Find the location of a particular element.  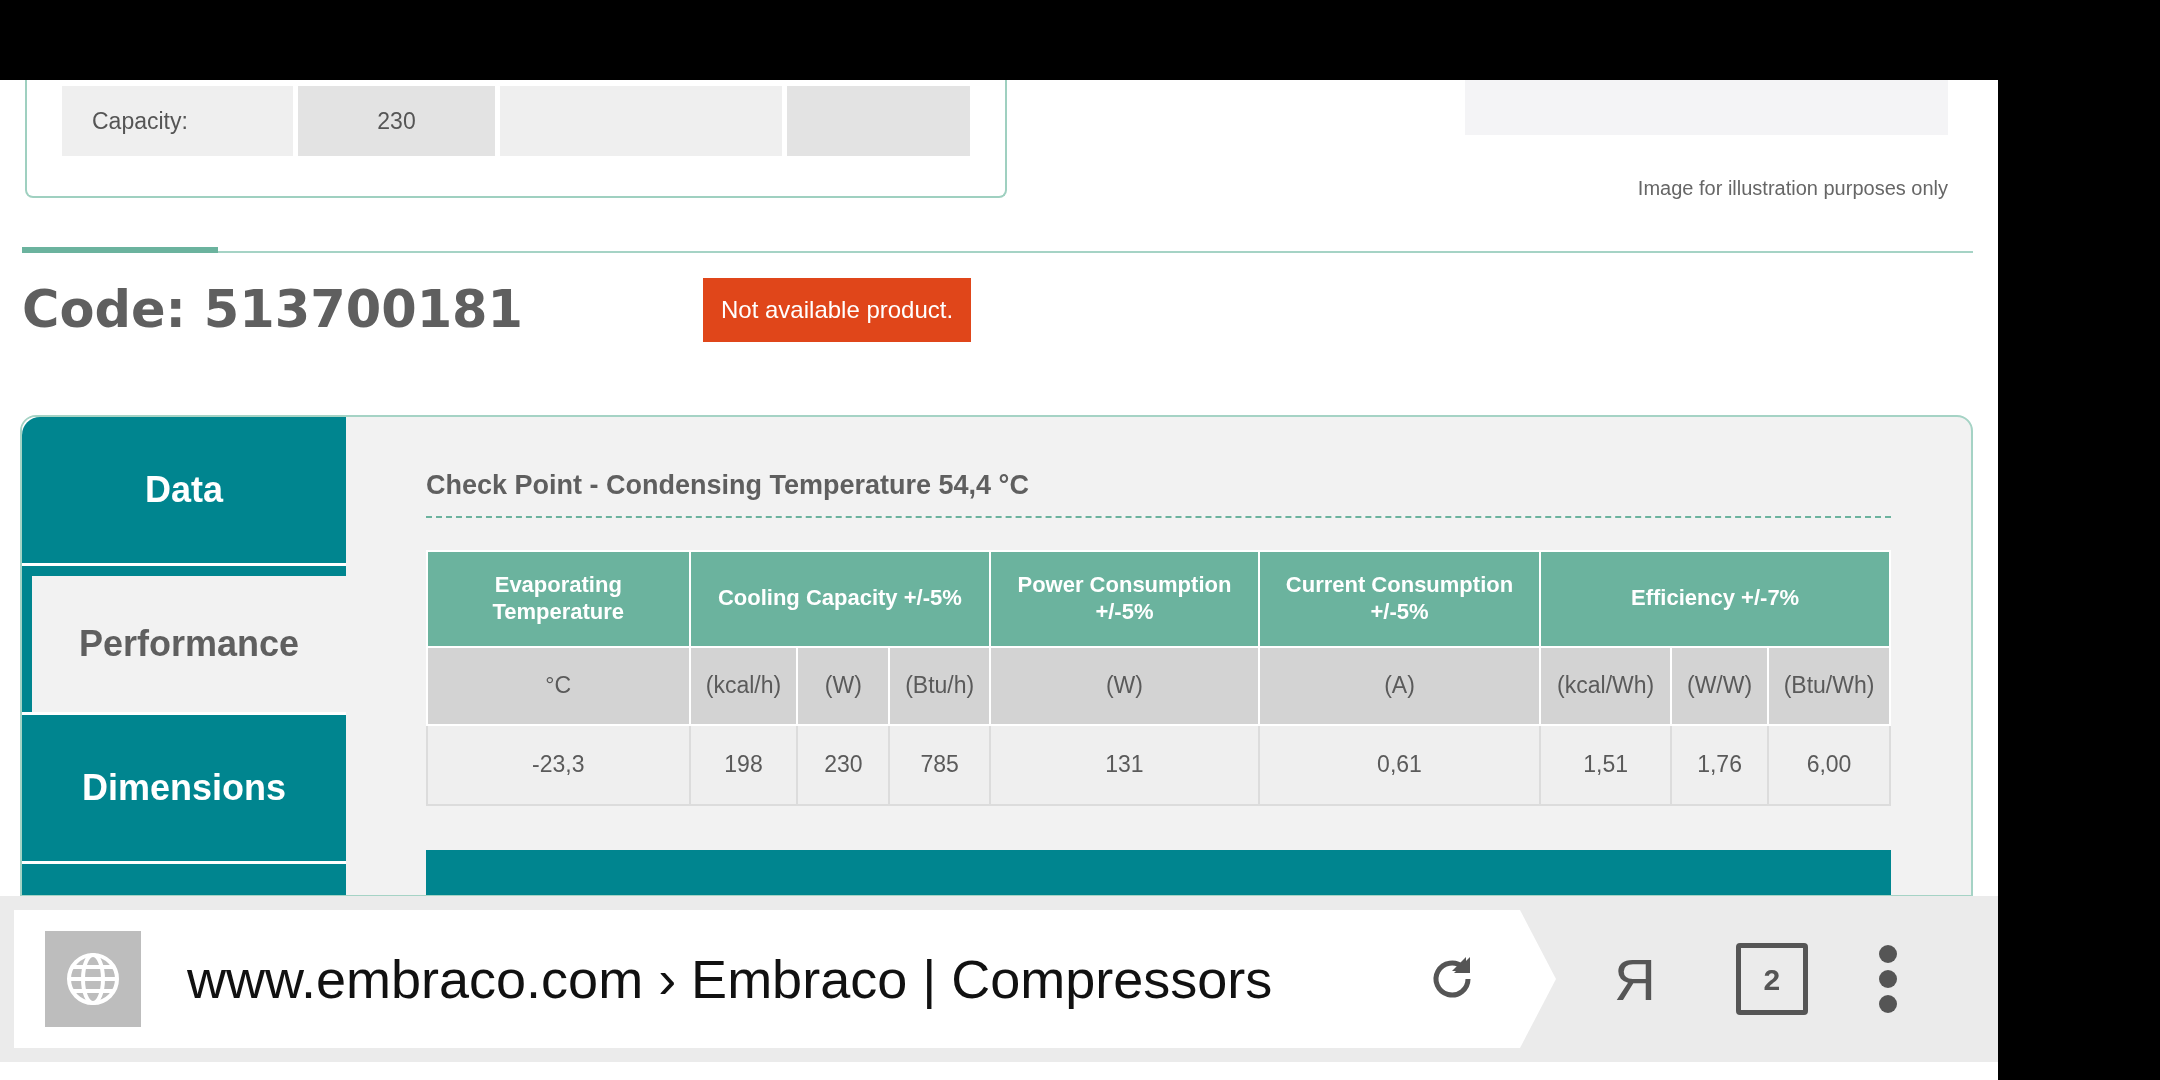

table-cell: 131 is located at coordinates (1124, 764).